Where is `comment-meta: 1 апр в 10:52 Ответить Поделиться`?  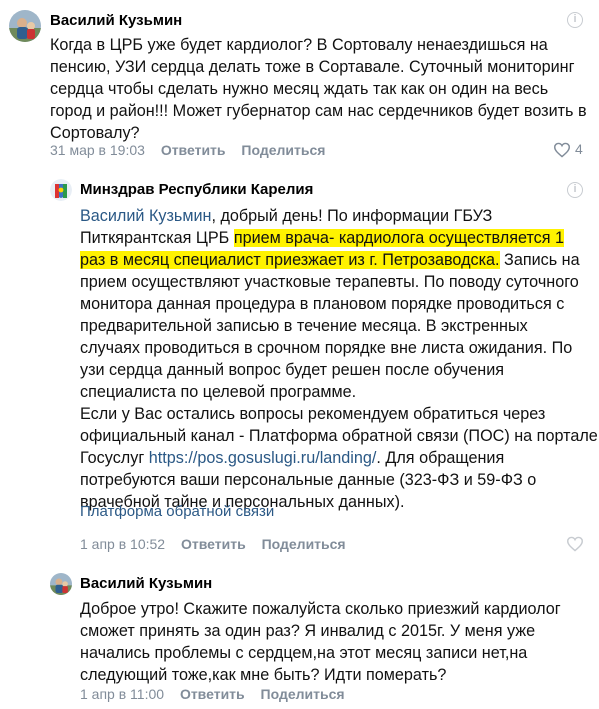 comment-meta: 1 апр в 10:52 Ответить Поделиться is located at coordinates (219, 544).